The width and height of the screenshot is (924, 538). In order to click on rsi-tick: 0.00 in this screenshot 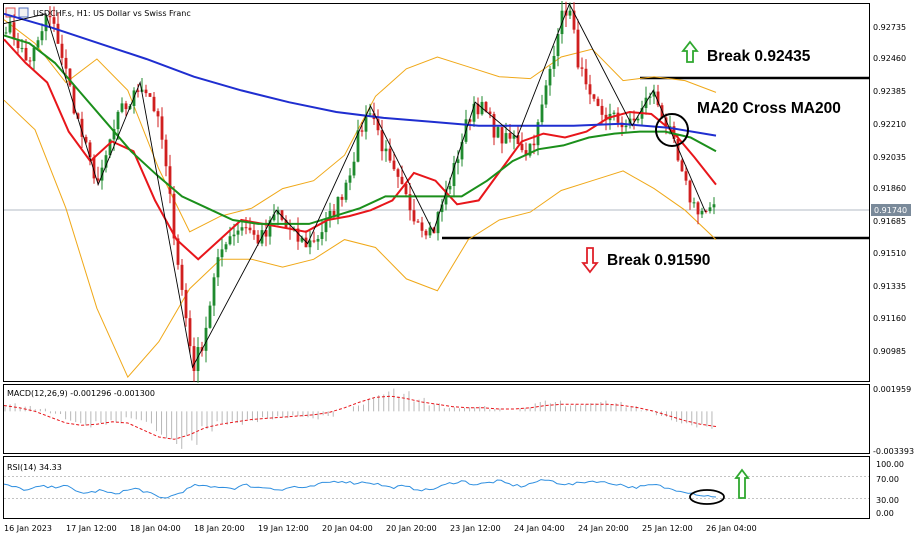, I will do `click(885, 513)`.